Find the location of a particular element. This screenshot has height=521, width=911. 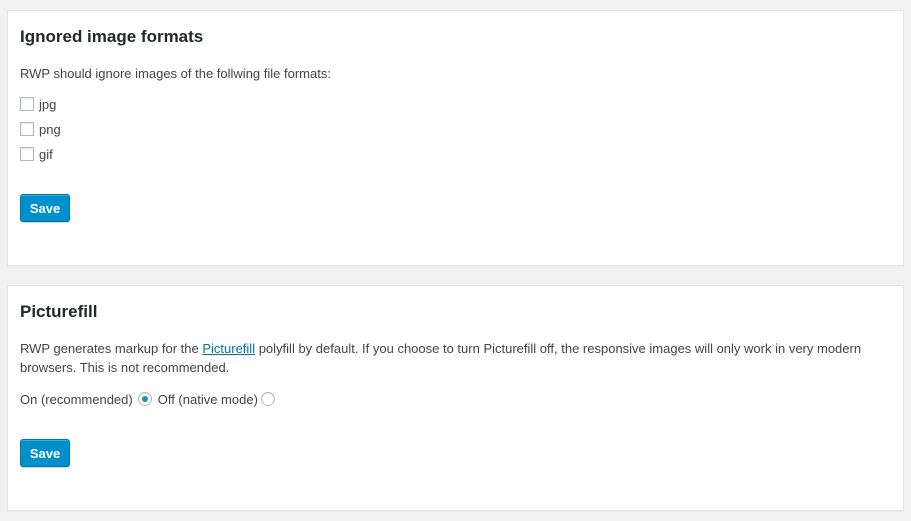

jpg-checkbox is located at coordinates (27, 104).